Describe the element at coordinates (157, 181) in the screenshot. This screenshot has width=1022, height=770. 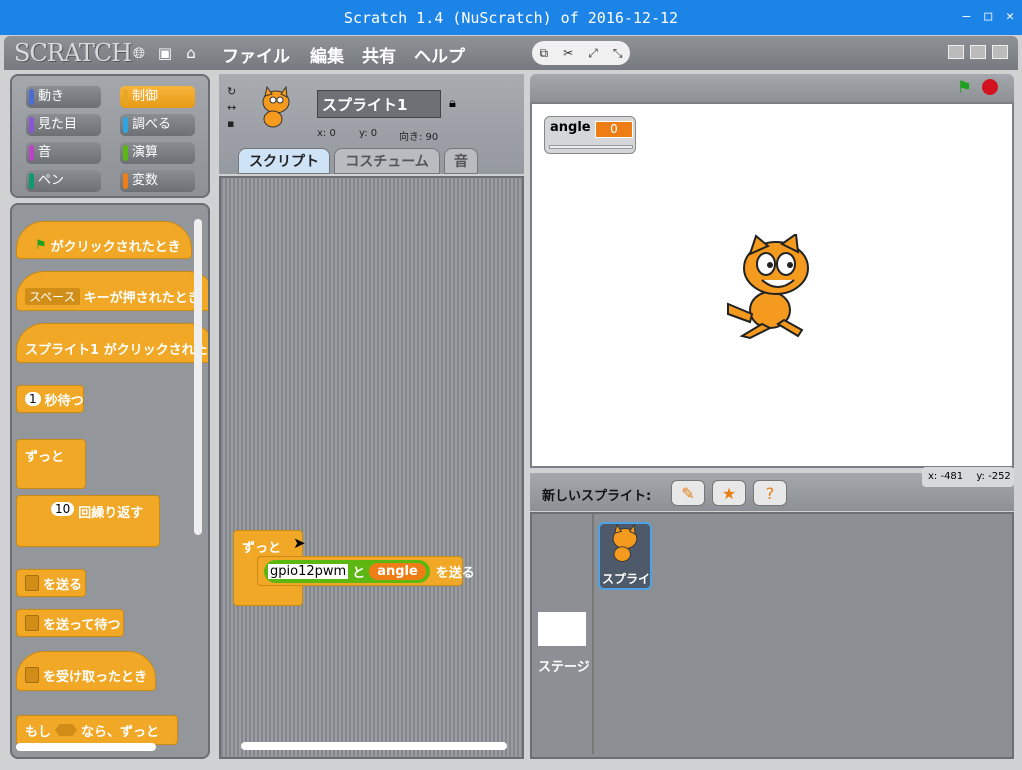
I see `category-variables: 変数` at that location.